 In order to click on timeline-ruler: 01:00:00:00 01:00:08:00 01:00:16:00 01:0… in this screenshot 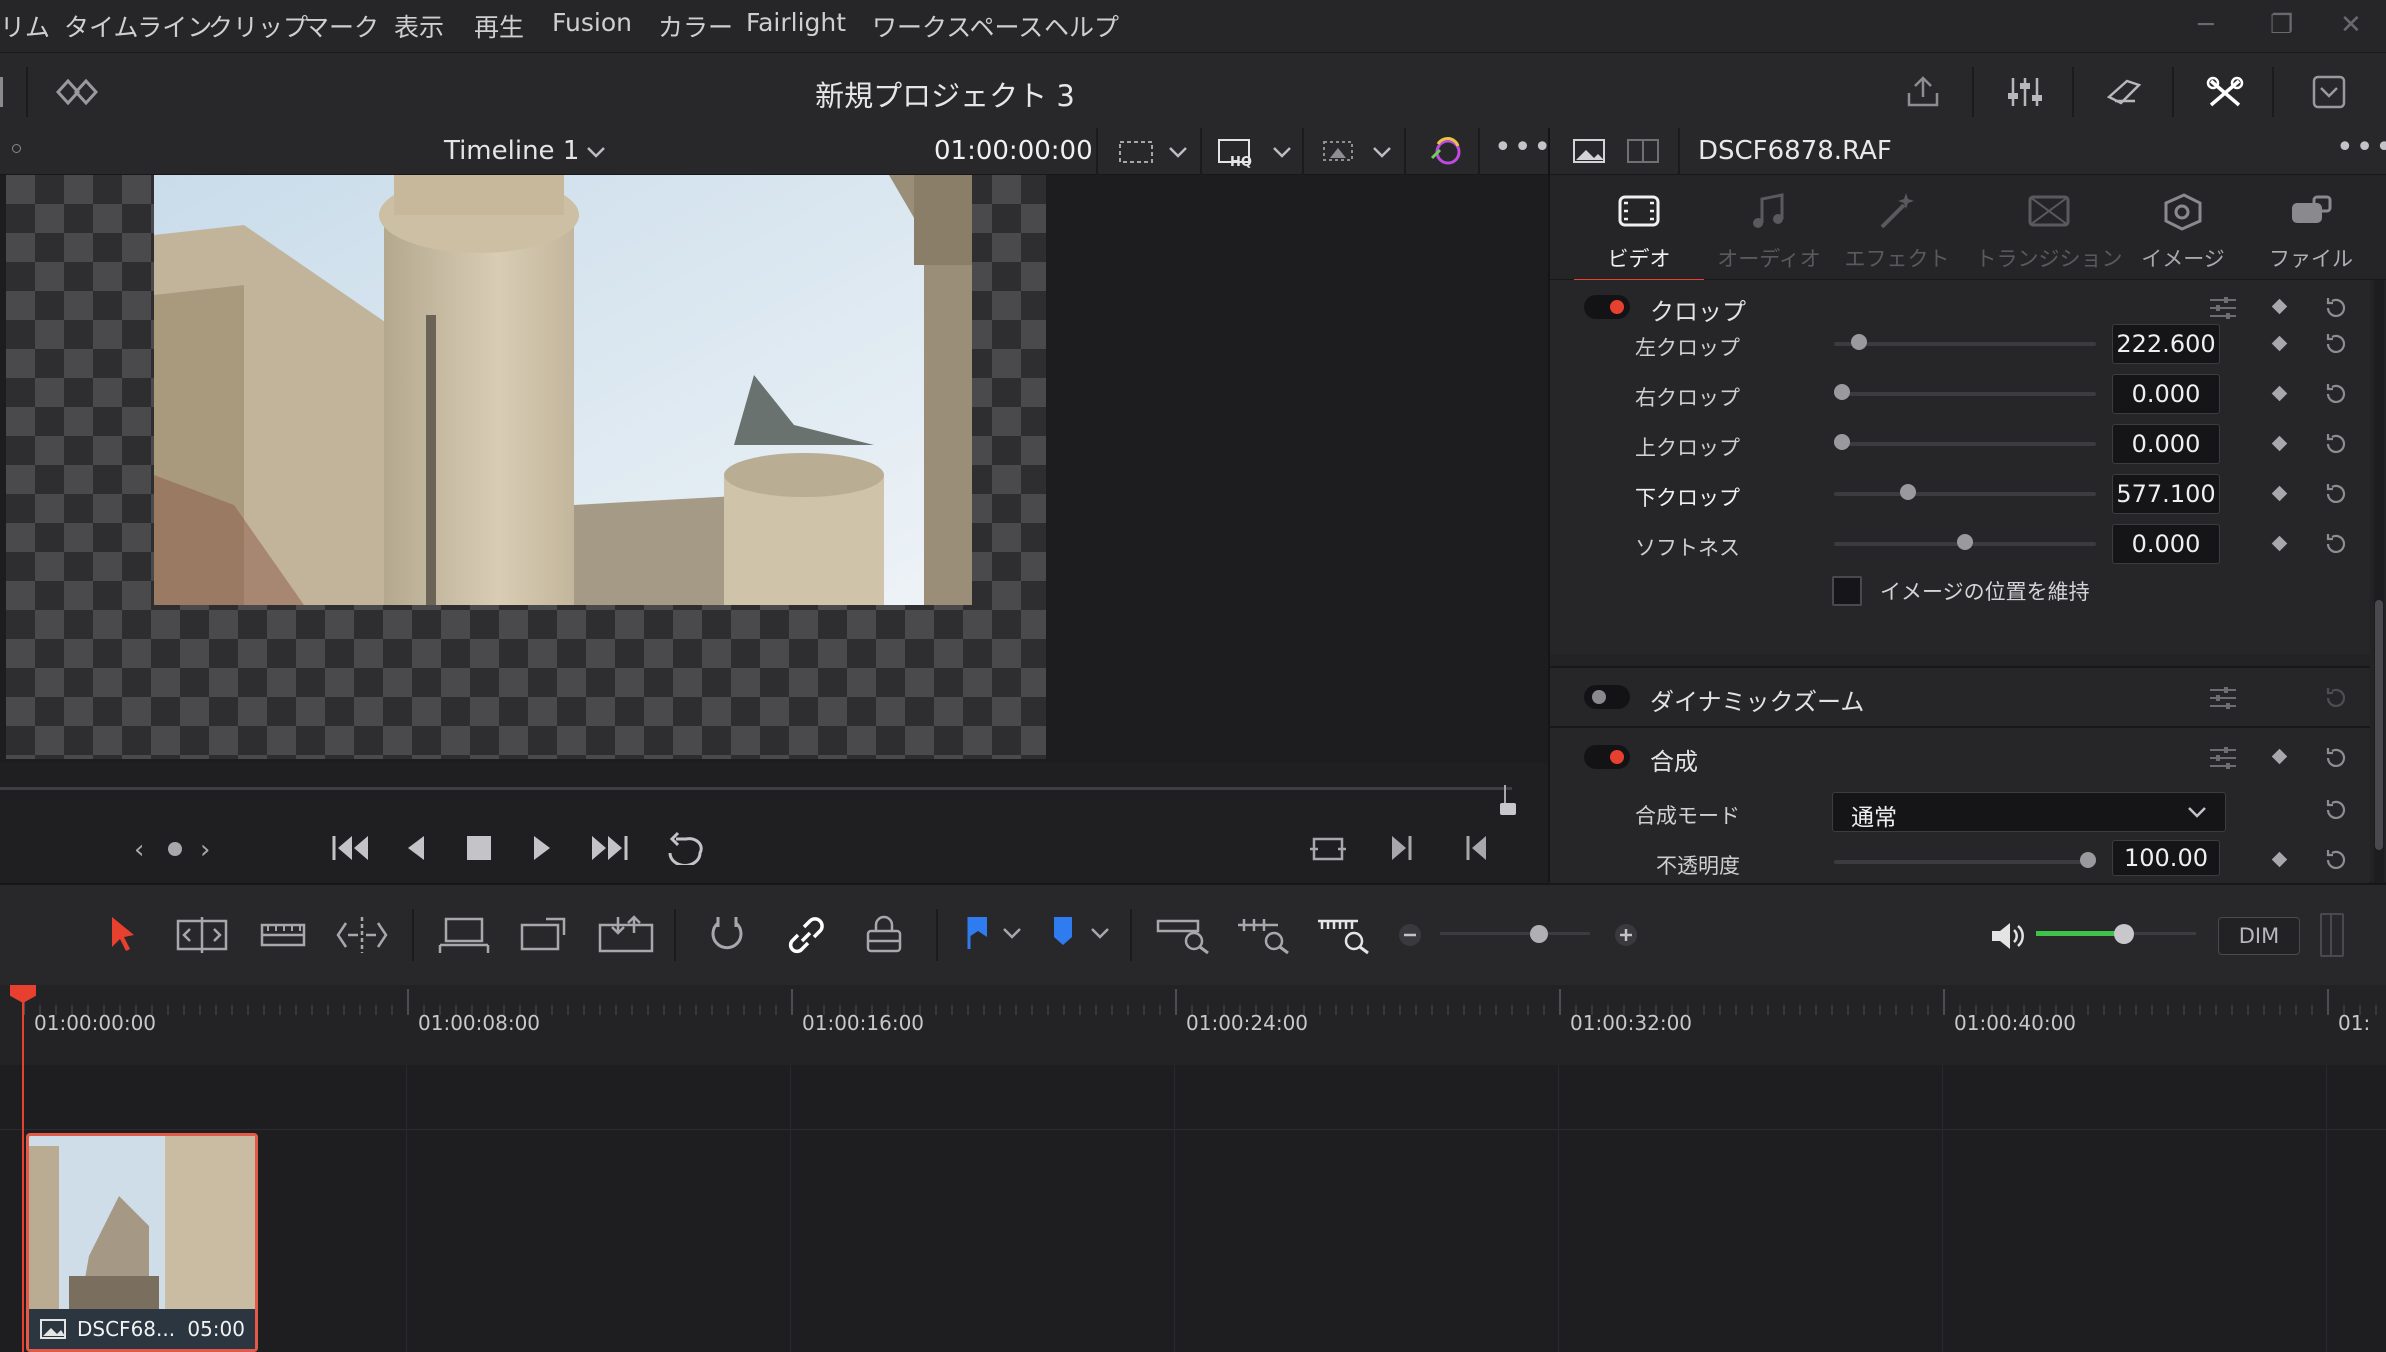, I will do `click(1193, 1025)`.